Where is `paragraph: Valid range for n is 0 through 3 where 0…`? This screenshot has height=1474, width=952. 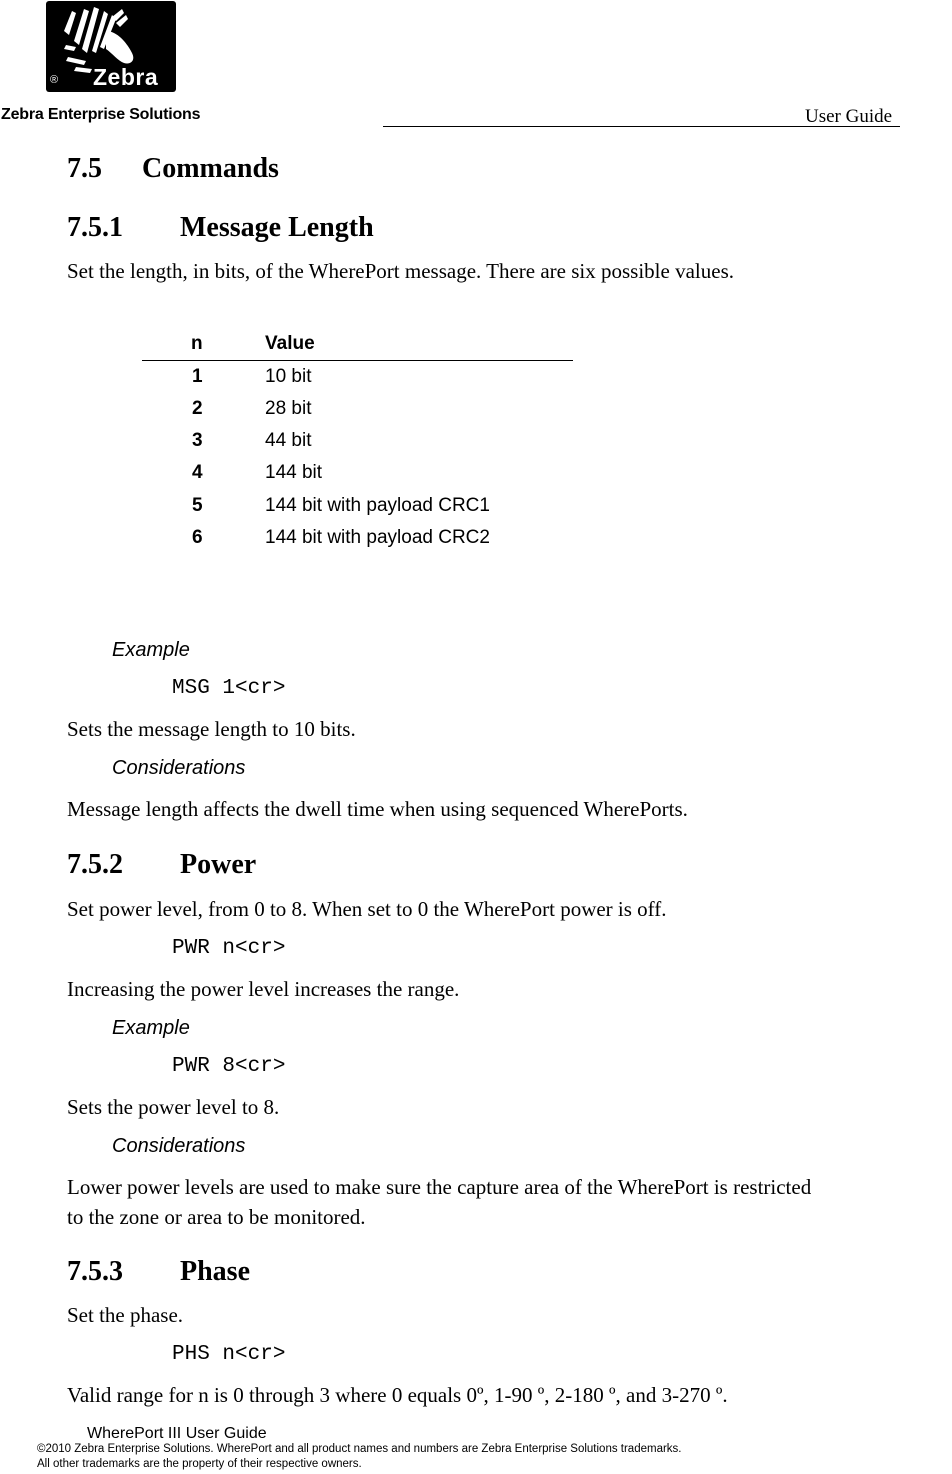
paragraph: Valid range for n is 0 through 3 where 0… is located at coordinates (397, 1395).